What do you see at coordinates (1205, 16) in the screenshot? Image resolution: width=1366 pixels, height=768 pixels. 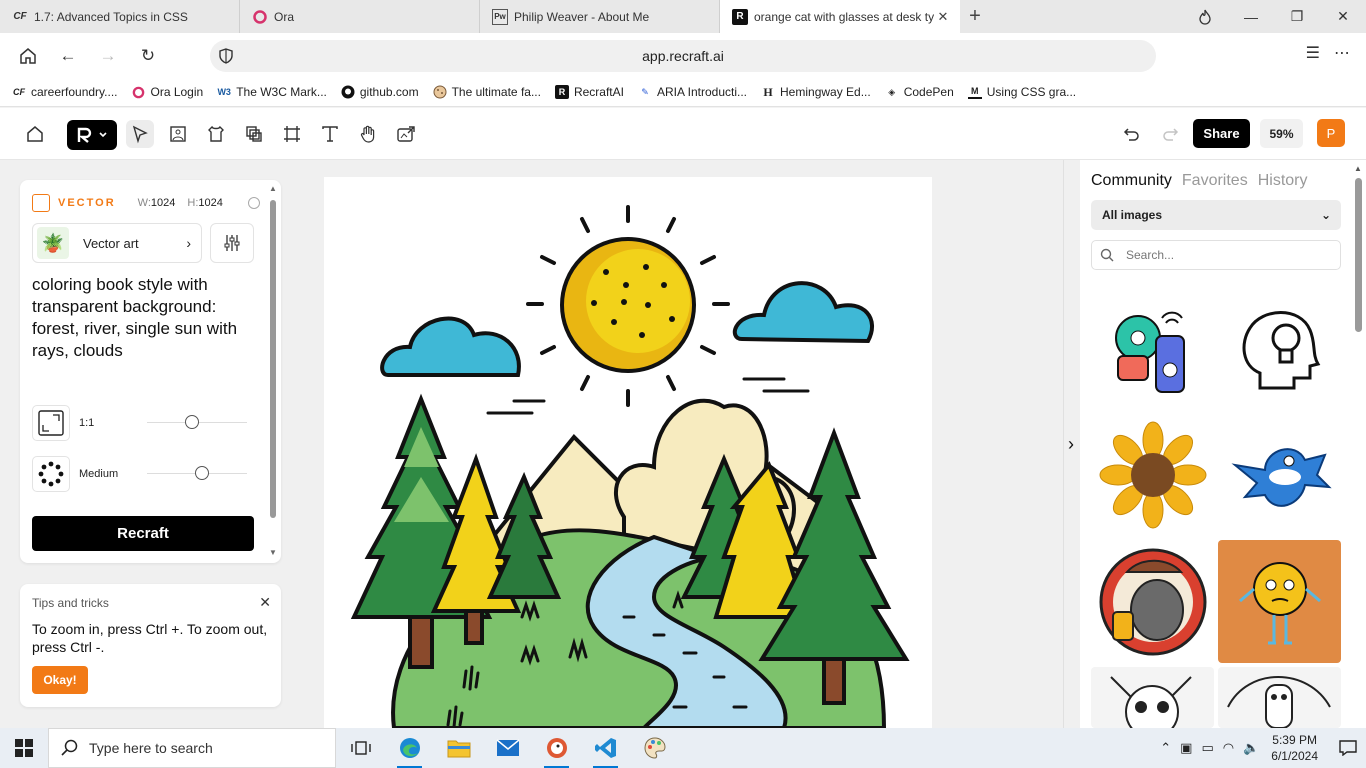 I see `flame-icon` at bounding box center [1205, 16].